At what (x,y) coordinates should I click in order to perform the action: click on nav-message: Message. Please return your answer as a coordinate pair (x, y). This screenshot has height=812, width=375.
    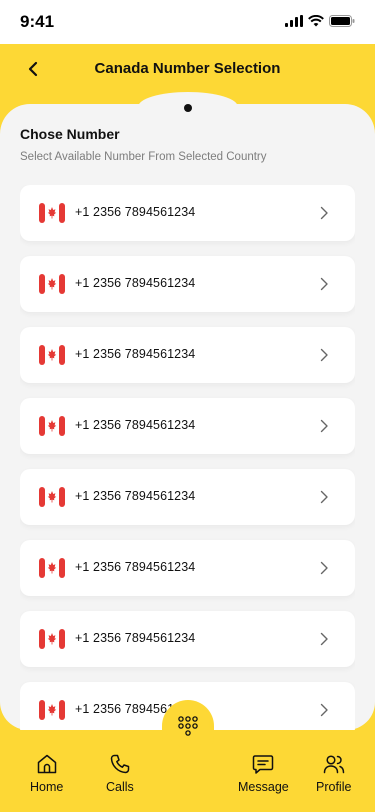
    Looking at the image, I should click on (263, 773).